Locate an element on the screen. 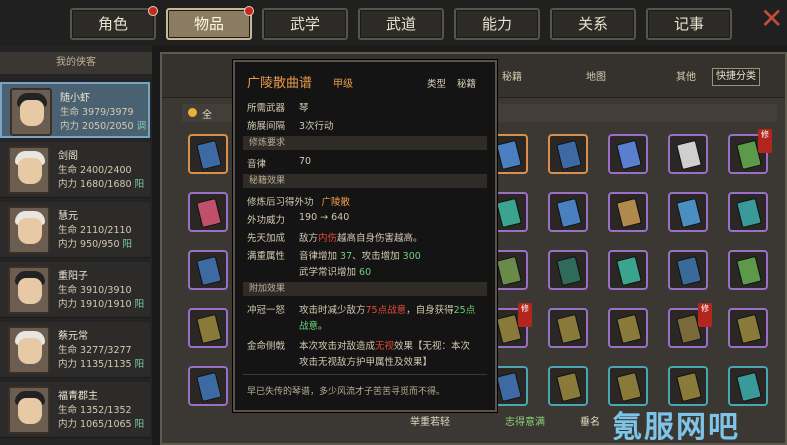 Image resolution: width=787 pixels, height=445 pixels. member-hp: 生命 3277/3277 is located at coordinates (95, 350).